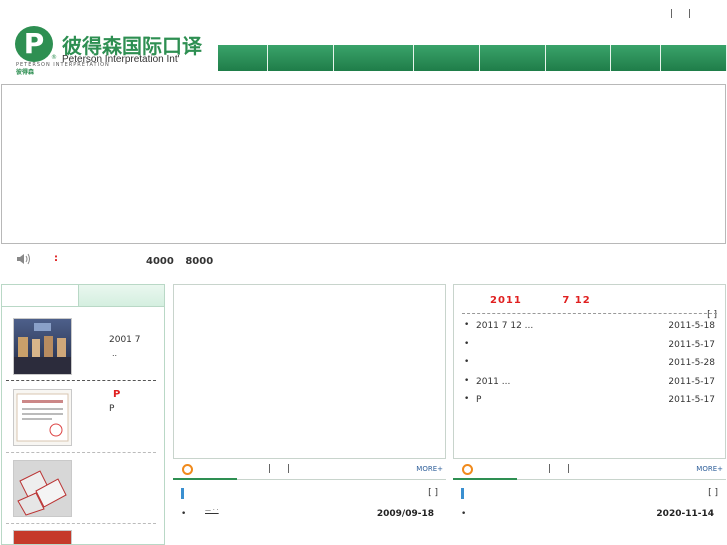  Describe the element at coordinates (42, 537) in the screenshot. I see `award-thumbnail` at that location.